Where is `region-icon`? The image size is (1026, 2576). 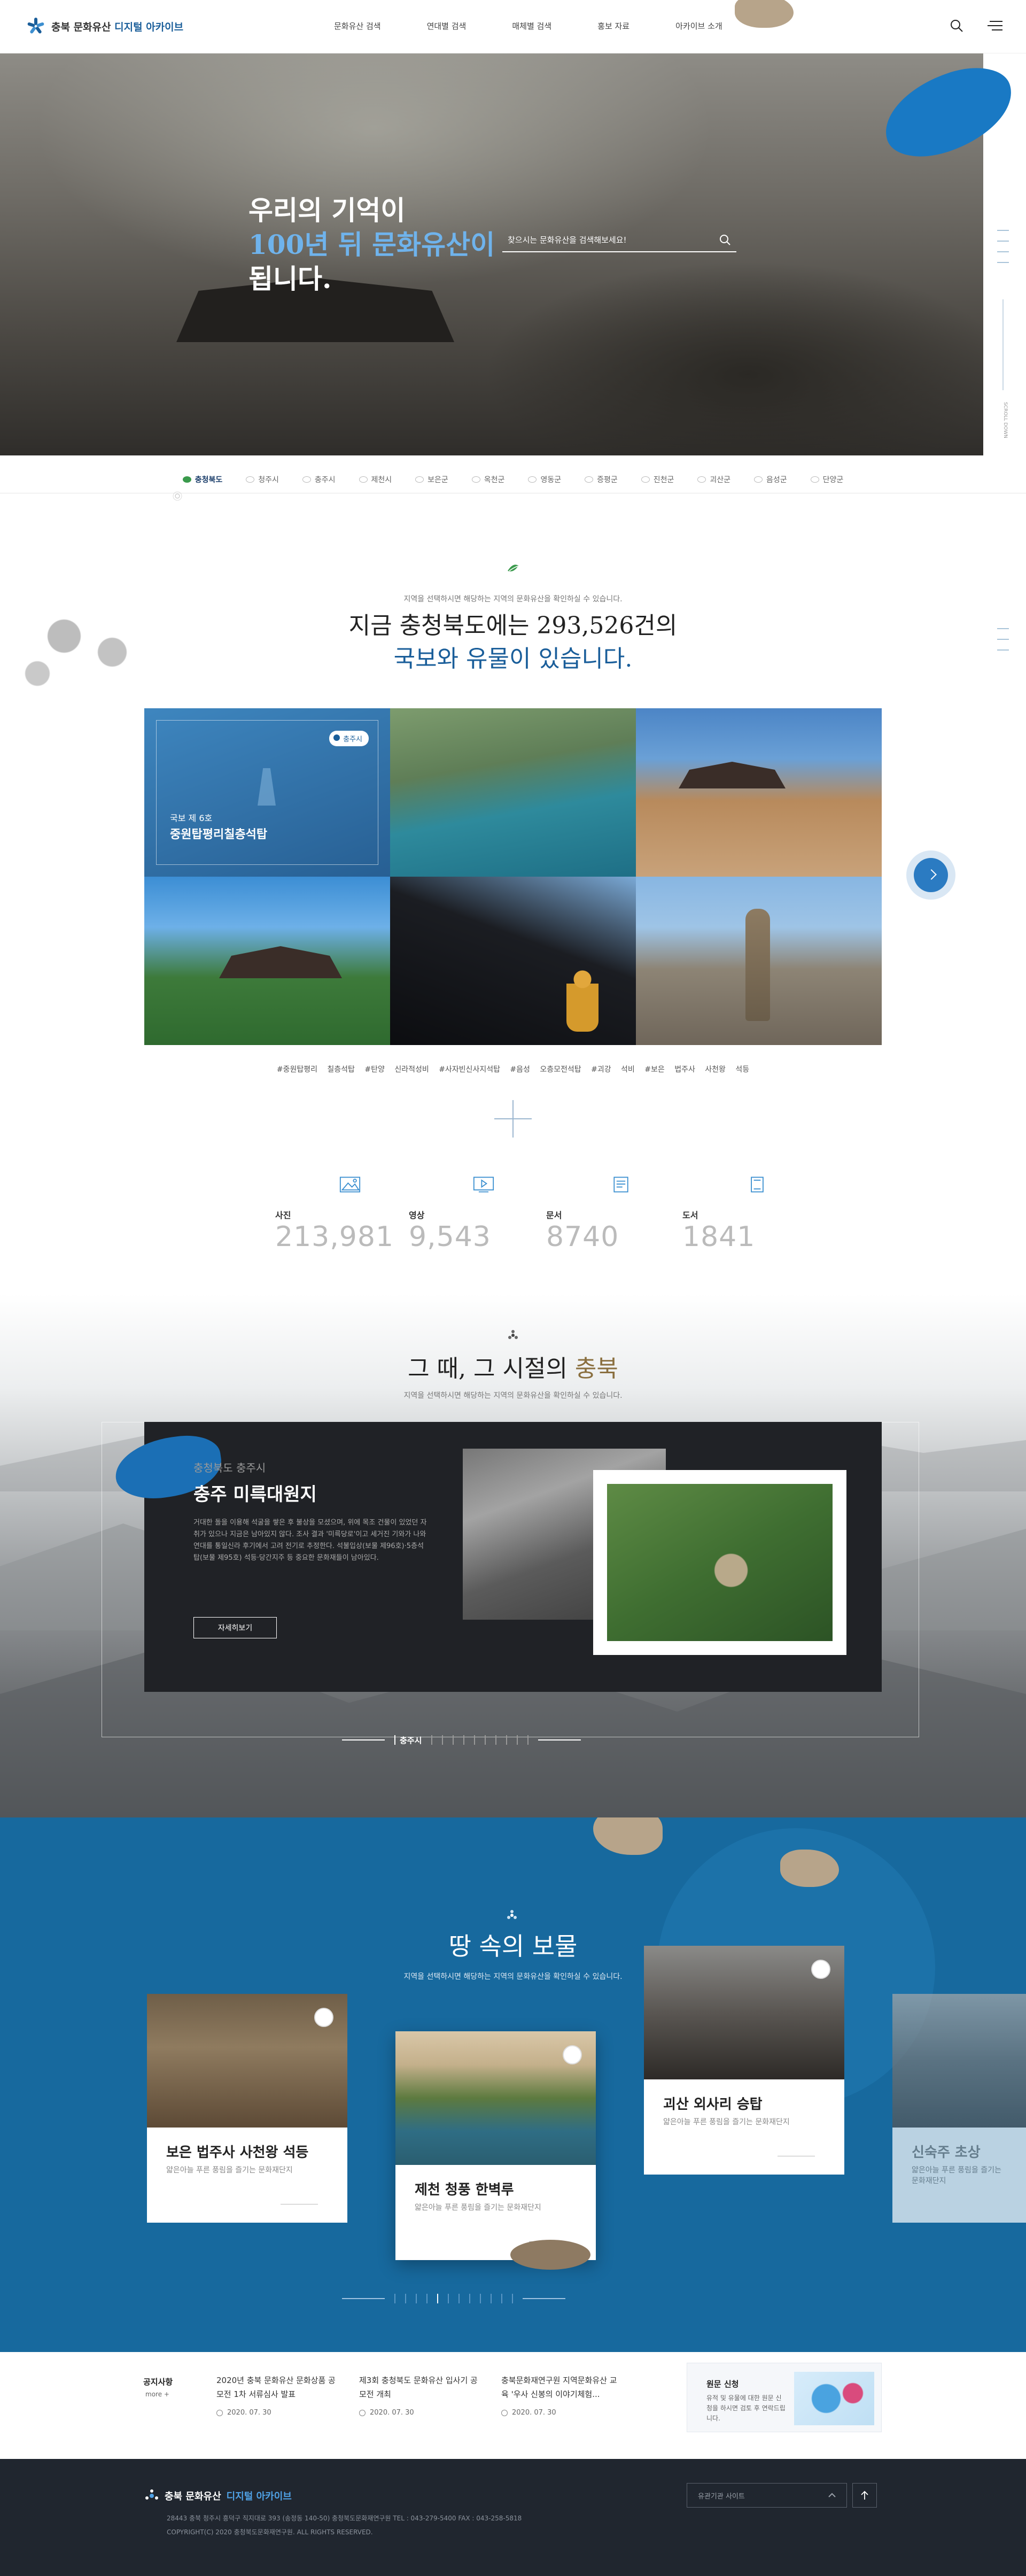 region-icon is located at coordinates (645, 479).